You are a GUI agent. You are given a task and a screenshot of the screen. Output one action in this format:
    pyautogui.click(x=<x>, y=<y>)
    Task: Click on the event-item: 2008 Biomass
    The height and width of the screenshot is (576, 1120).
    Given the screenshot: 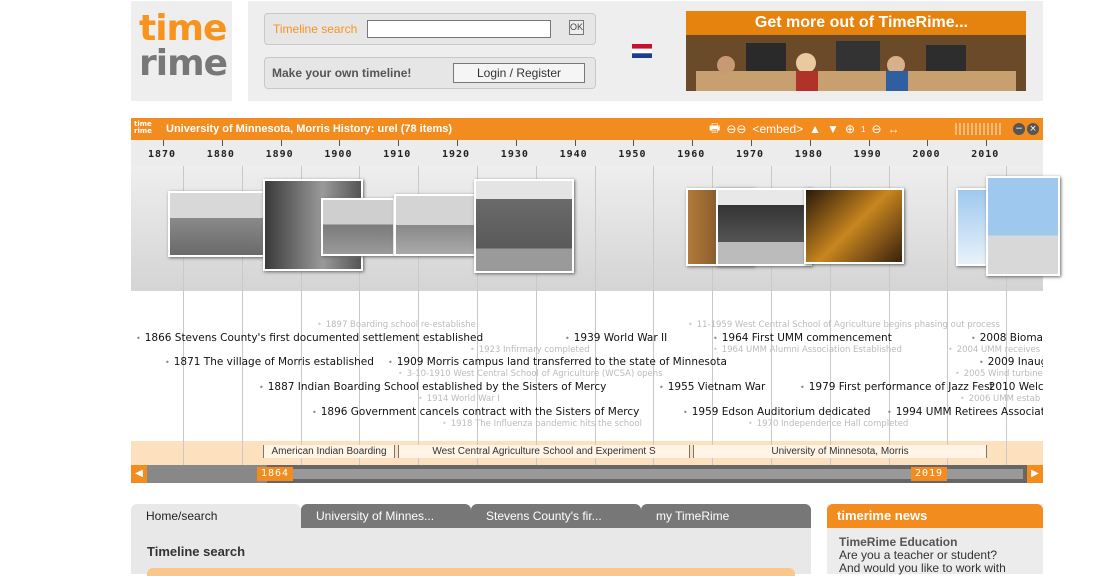 What is the action you would take?
    pyautogui.click(x=1007, y=338)
    